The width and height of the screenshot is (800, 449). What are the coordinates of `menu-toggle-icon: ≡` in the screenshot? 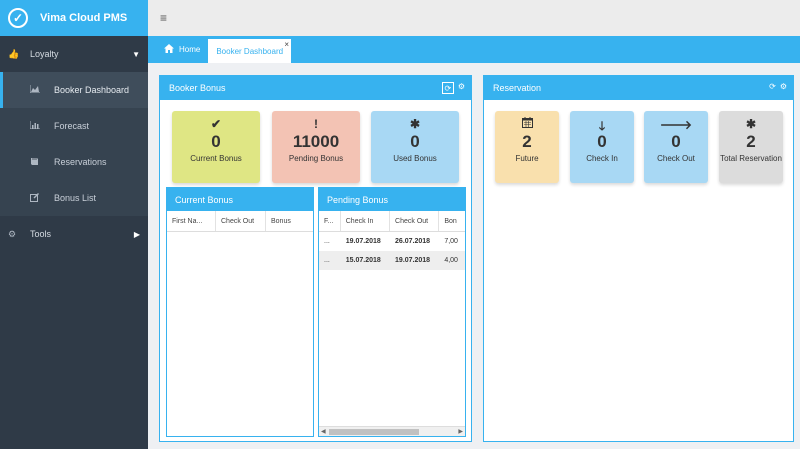 It's located at (163, 18).